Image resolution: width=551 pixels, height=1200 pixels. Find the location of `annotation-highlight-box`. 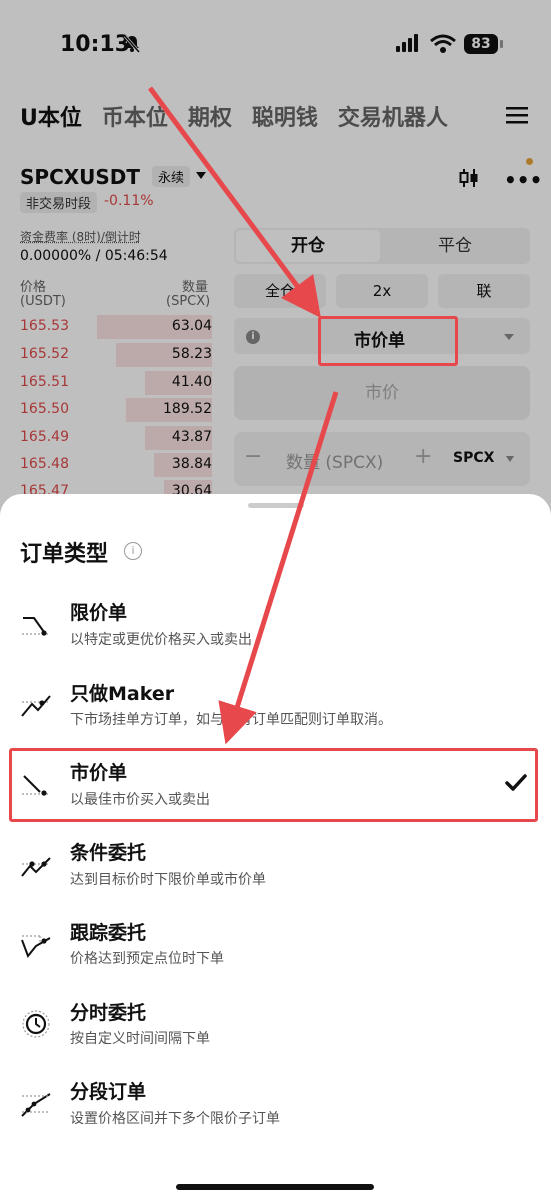

annotation-highlight-box is located at coordinates (388, 341).